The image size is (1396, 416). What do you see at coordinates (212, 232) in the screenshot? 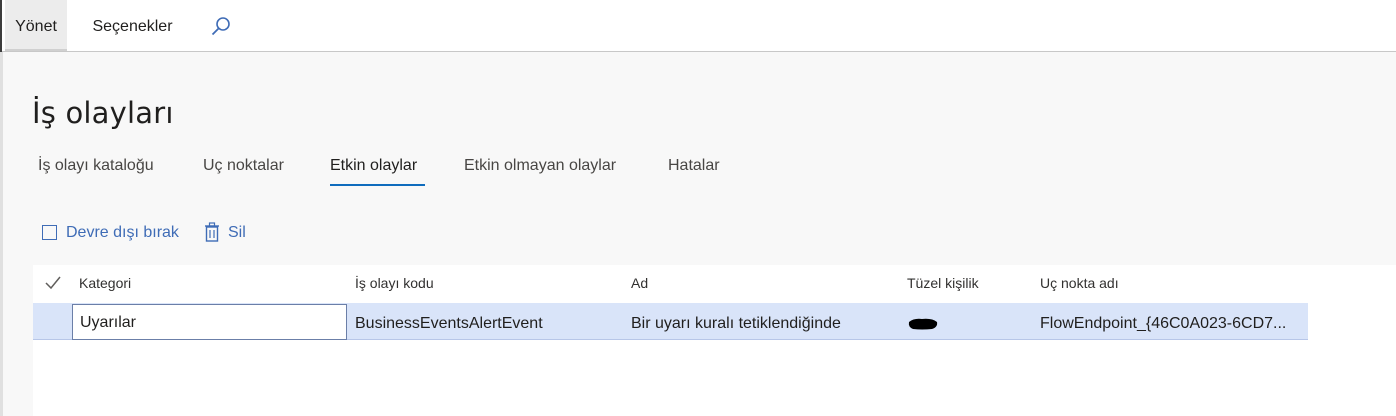
I see `trash-icon` at bounding box center [212, 232].